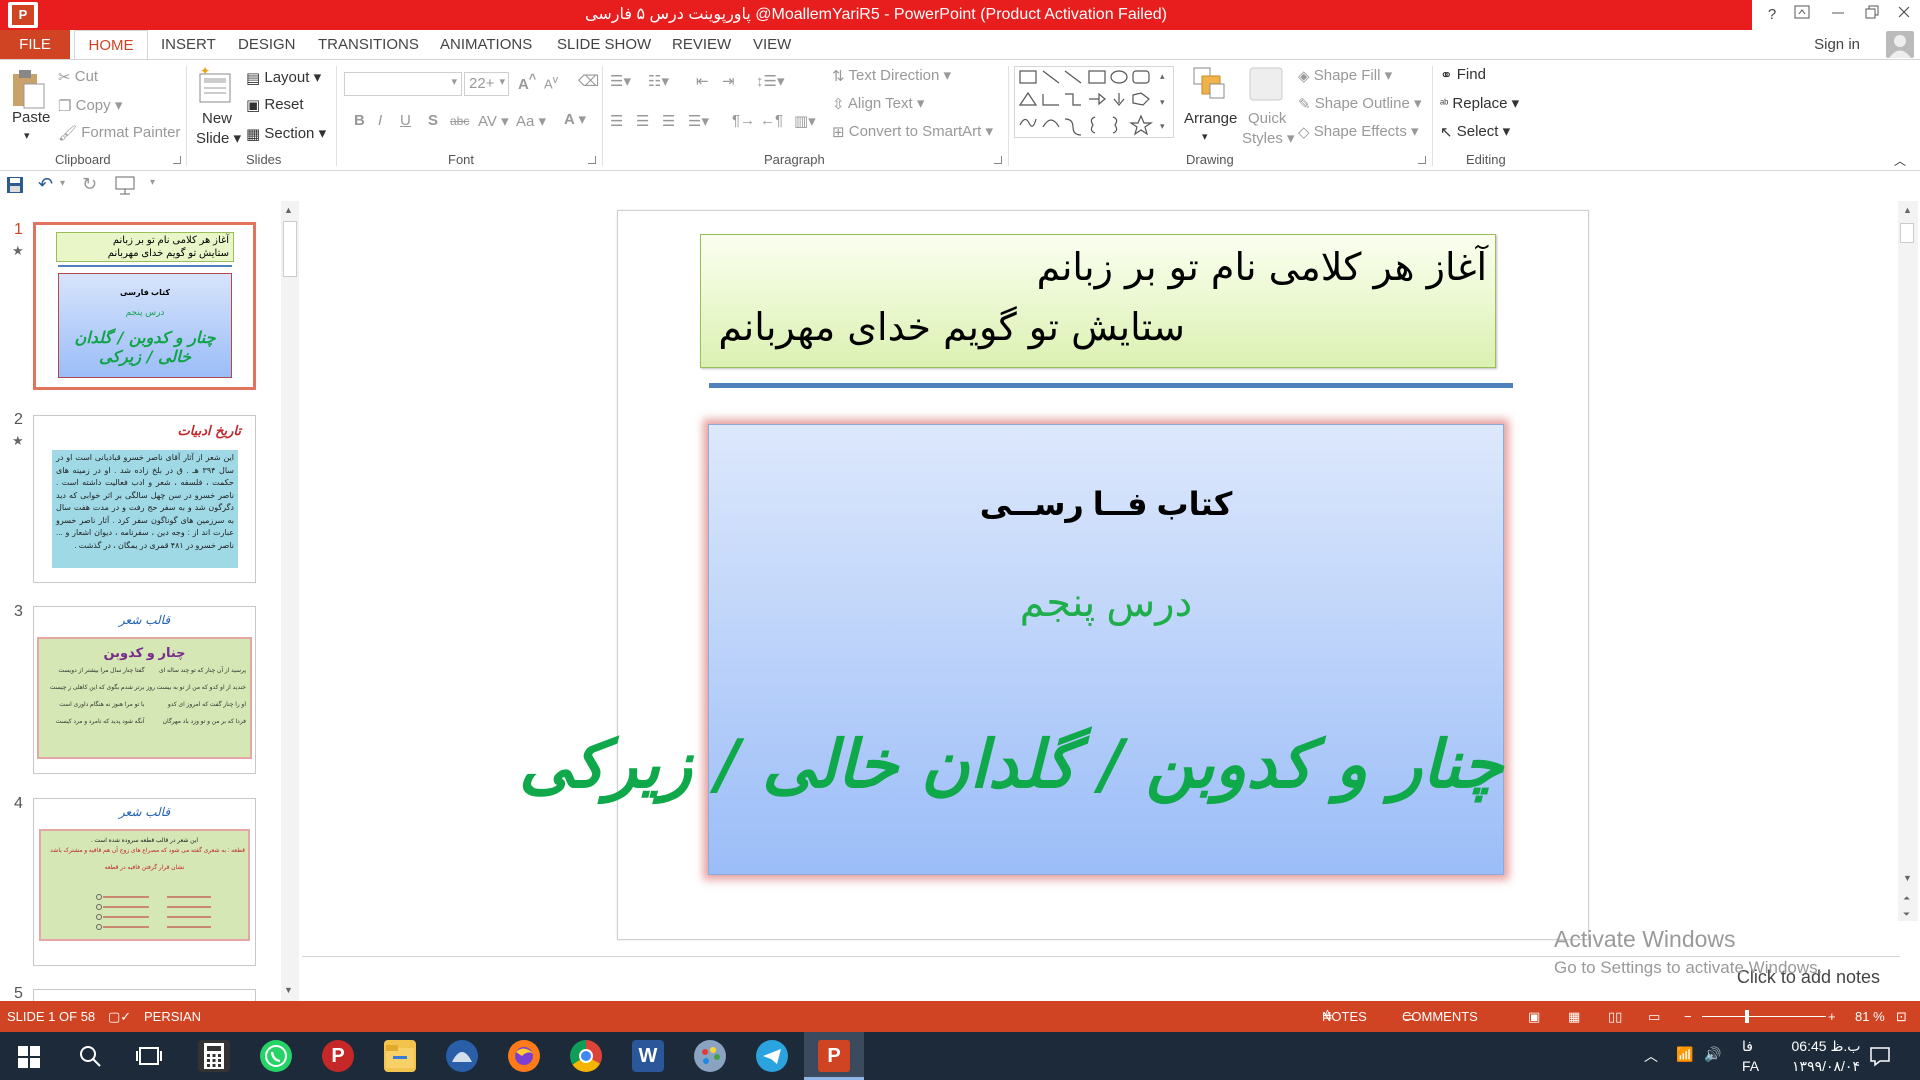 The height and width of the screenshot is (1080, 1920). Describe the element at coordinates (1345, 75) in the screenshot. I see `shape-fill-button: ◈ Shape Fill ▾` at that location.